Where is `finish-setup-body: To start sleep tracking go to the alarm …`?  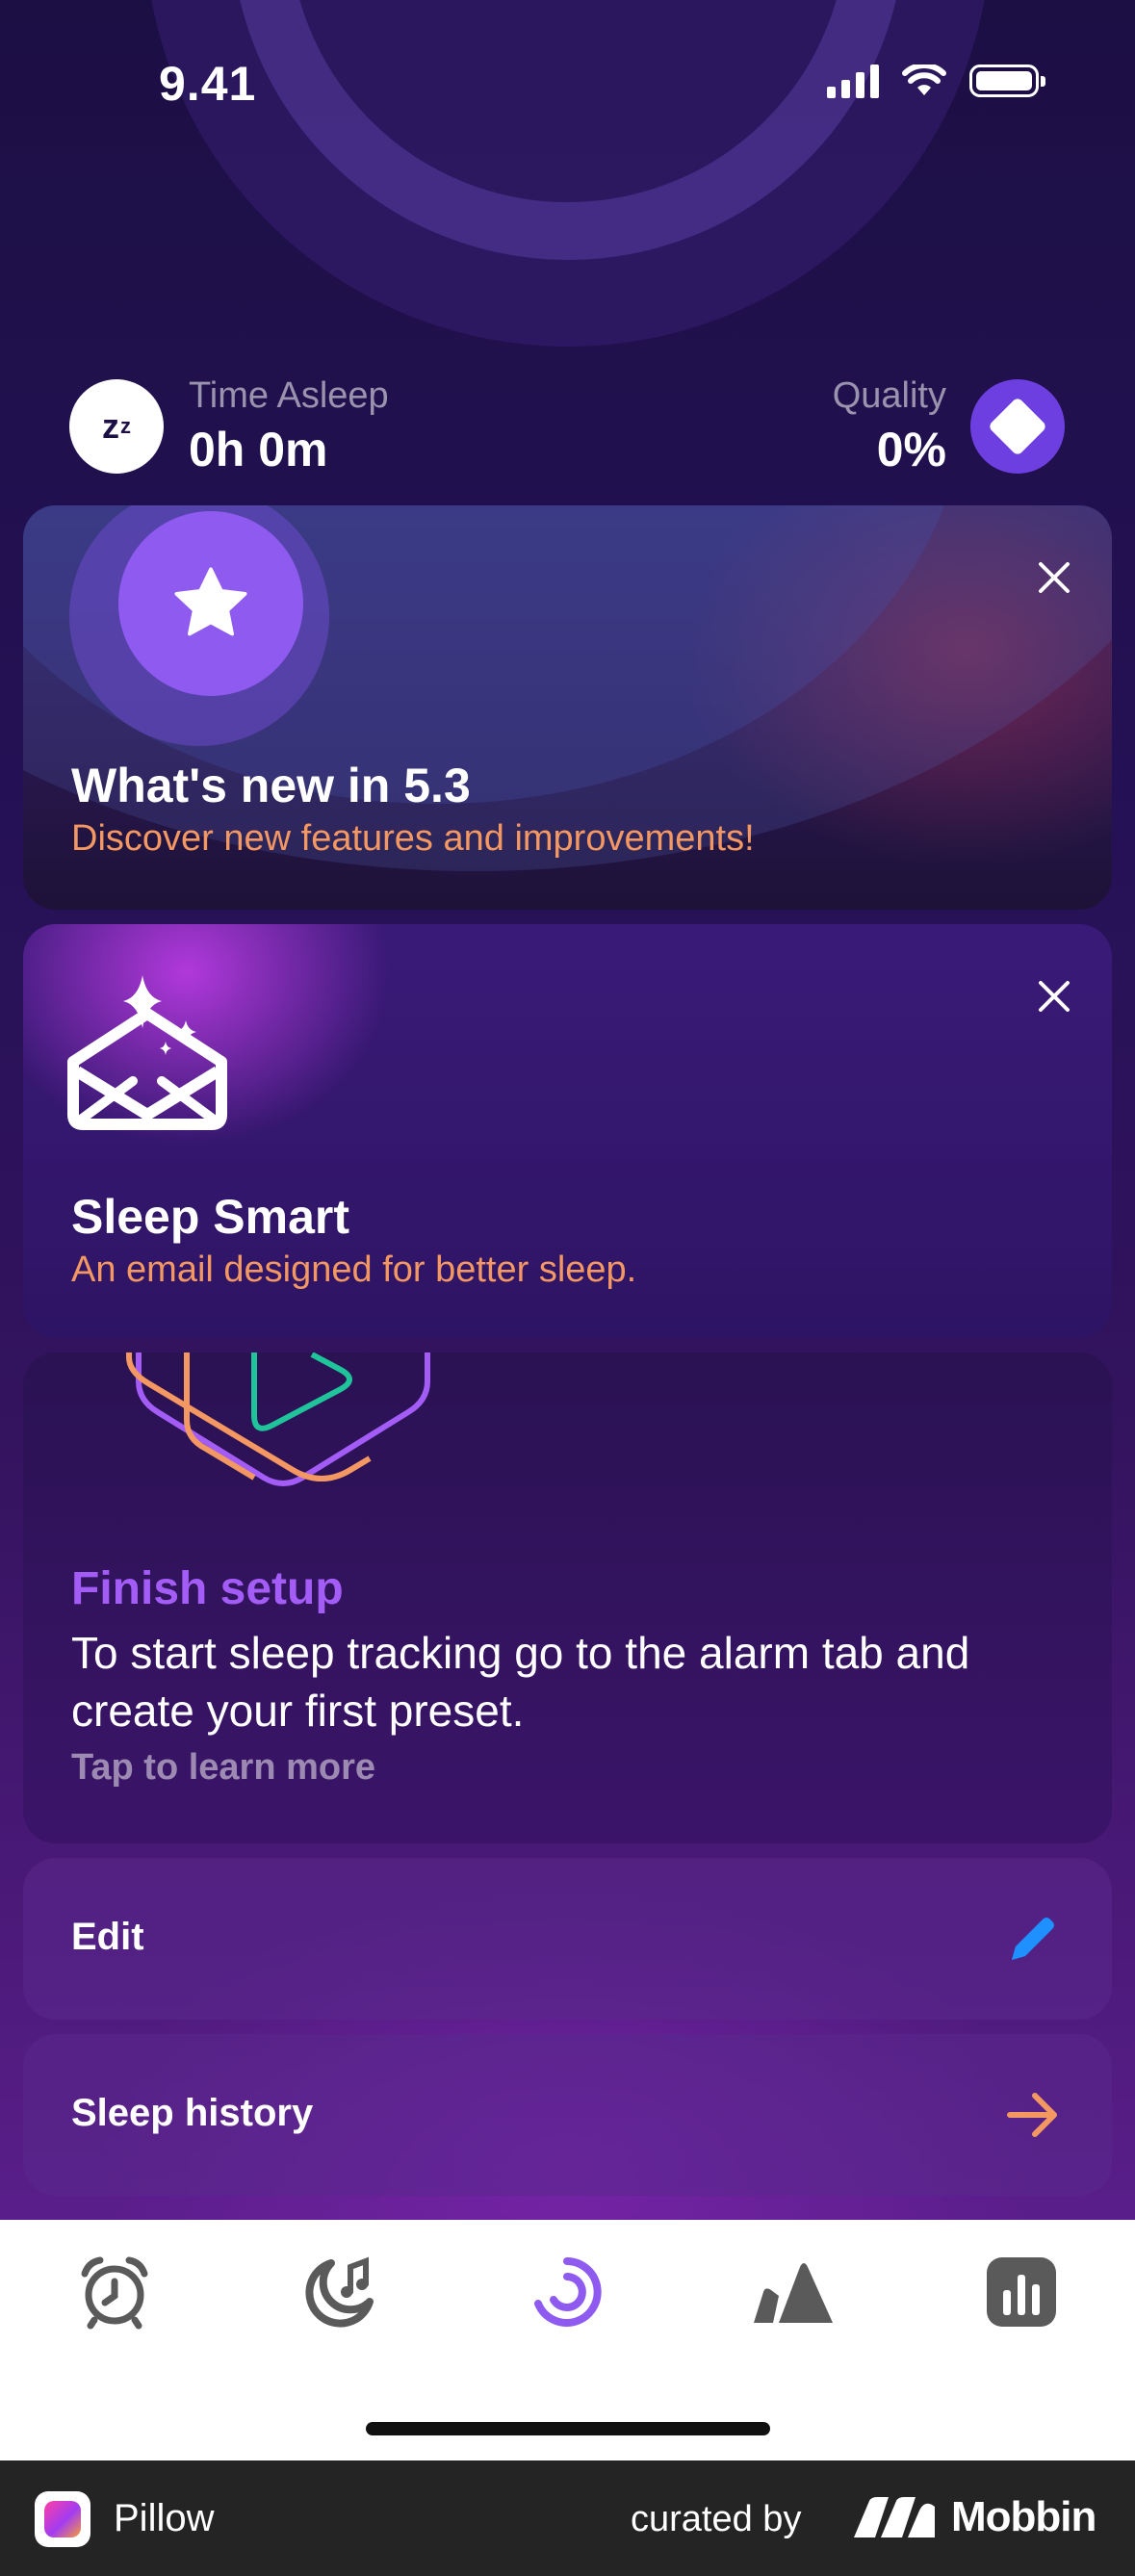 finish-setup-body: To start sleep tracking go to the alarm … is located at coordinates (520, 1682).